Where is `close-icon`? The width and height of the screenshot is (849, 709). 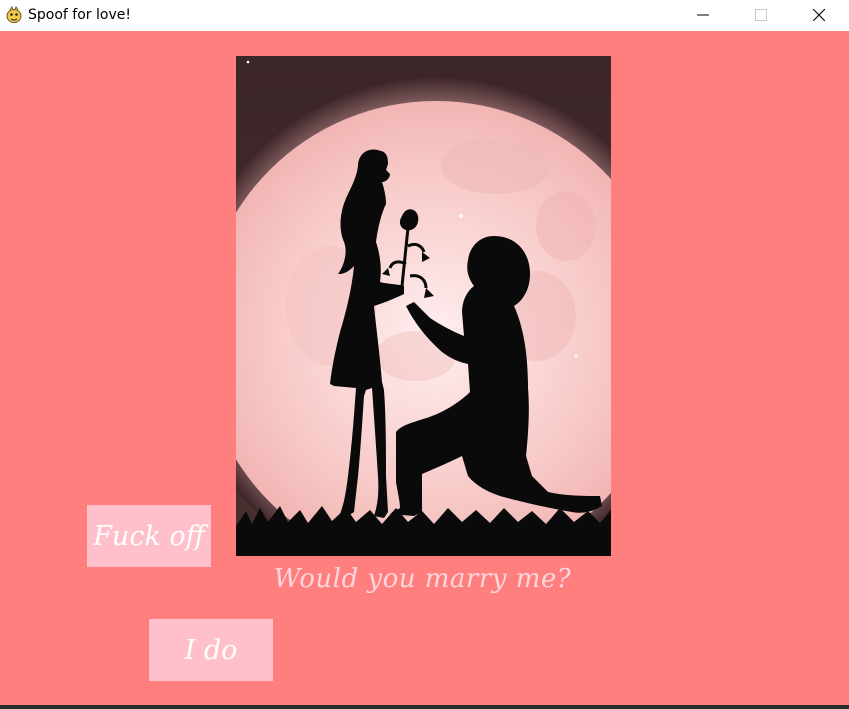
close-icon is located at coordinates (819, 15).